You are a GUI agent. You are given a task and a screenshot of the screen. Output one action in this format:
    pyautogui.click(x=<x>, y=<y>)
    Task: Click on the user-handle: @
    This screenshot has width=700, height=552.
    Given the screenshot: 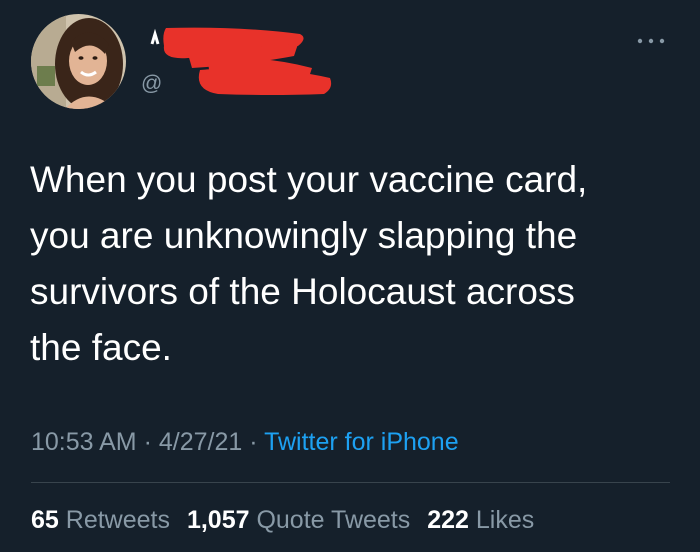 What is the action you would take?
    pyautogui.click(x=152, y=84)
    